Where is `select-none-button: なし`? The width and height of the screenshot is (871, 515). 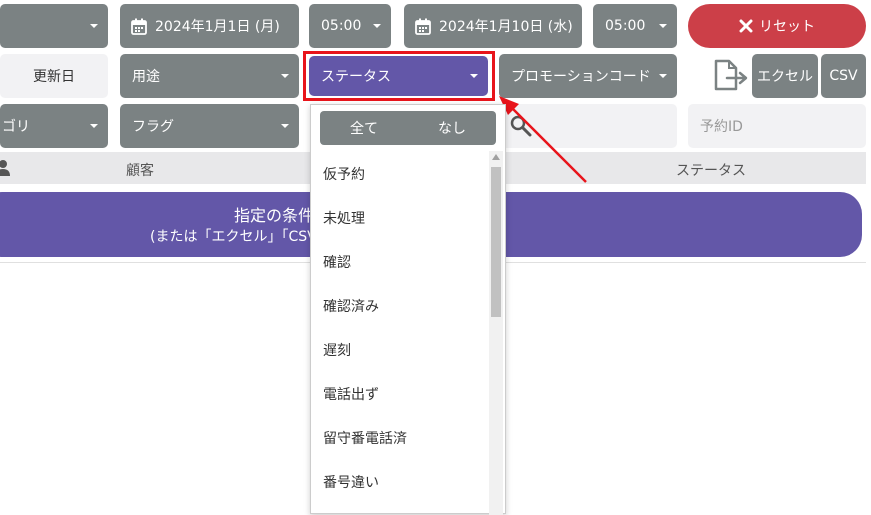
select-none-button: なし is located at coordinates (452, 128).